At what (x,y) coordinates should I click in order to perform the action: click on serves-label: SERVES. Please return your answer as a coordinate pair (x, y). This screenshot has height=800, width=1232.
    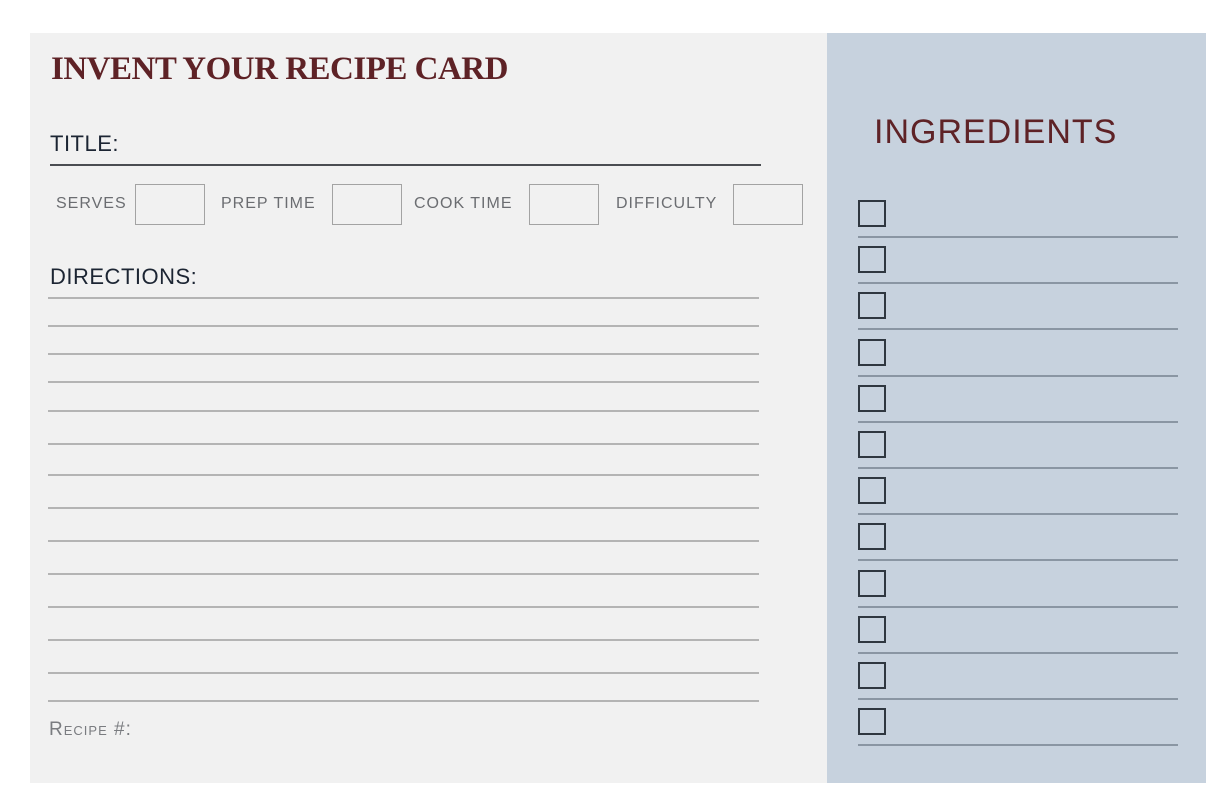
    Looking at the image, I should click on (91, 203).